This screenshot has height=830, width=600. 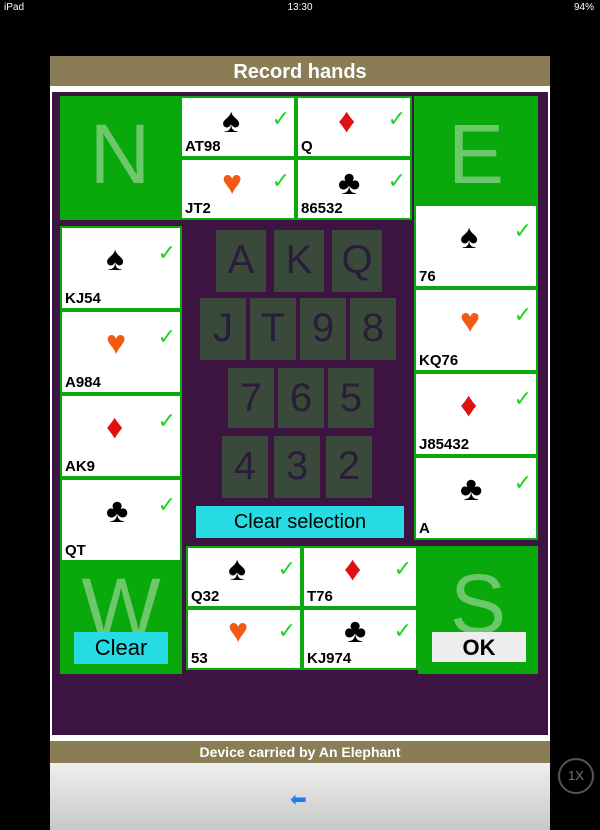 What do you see at coordinates (300, 71) in the screenshot?
I see `title-bar: Record hands` at bounding box center [300, 71].